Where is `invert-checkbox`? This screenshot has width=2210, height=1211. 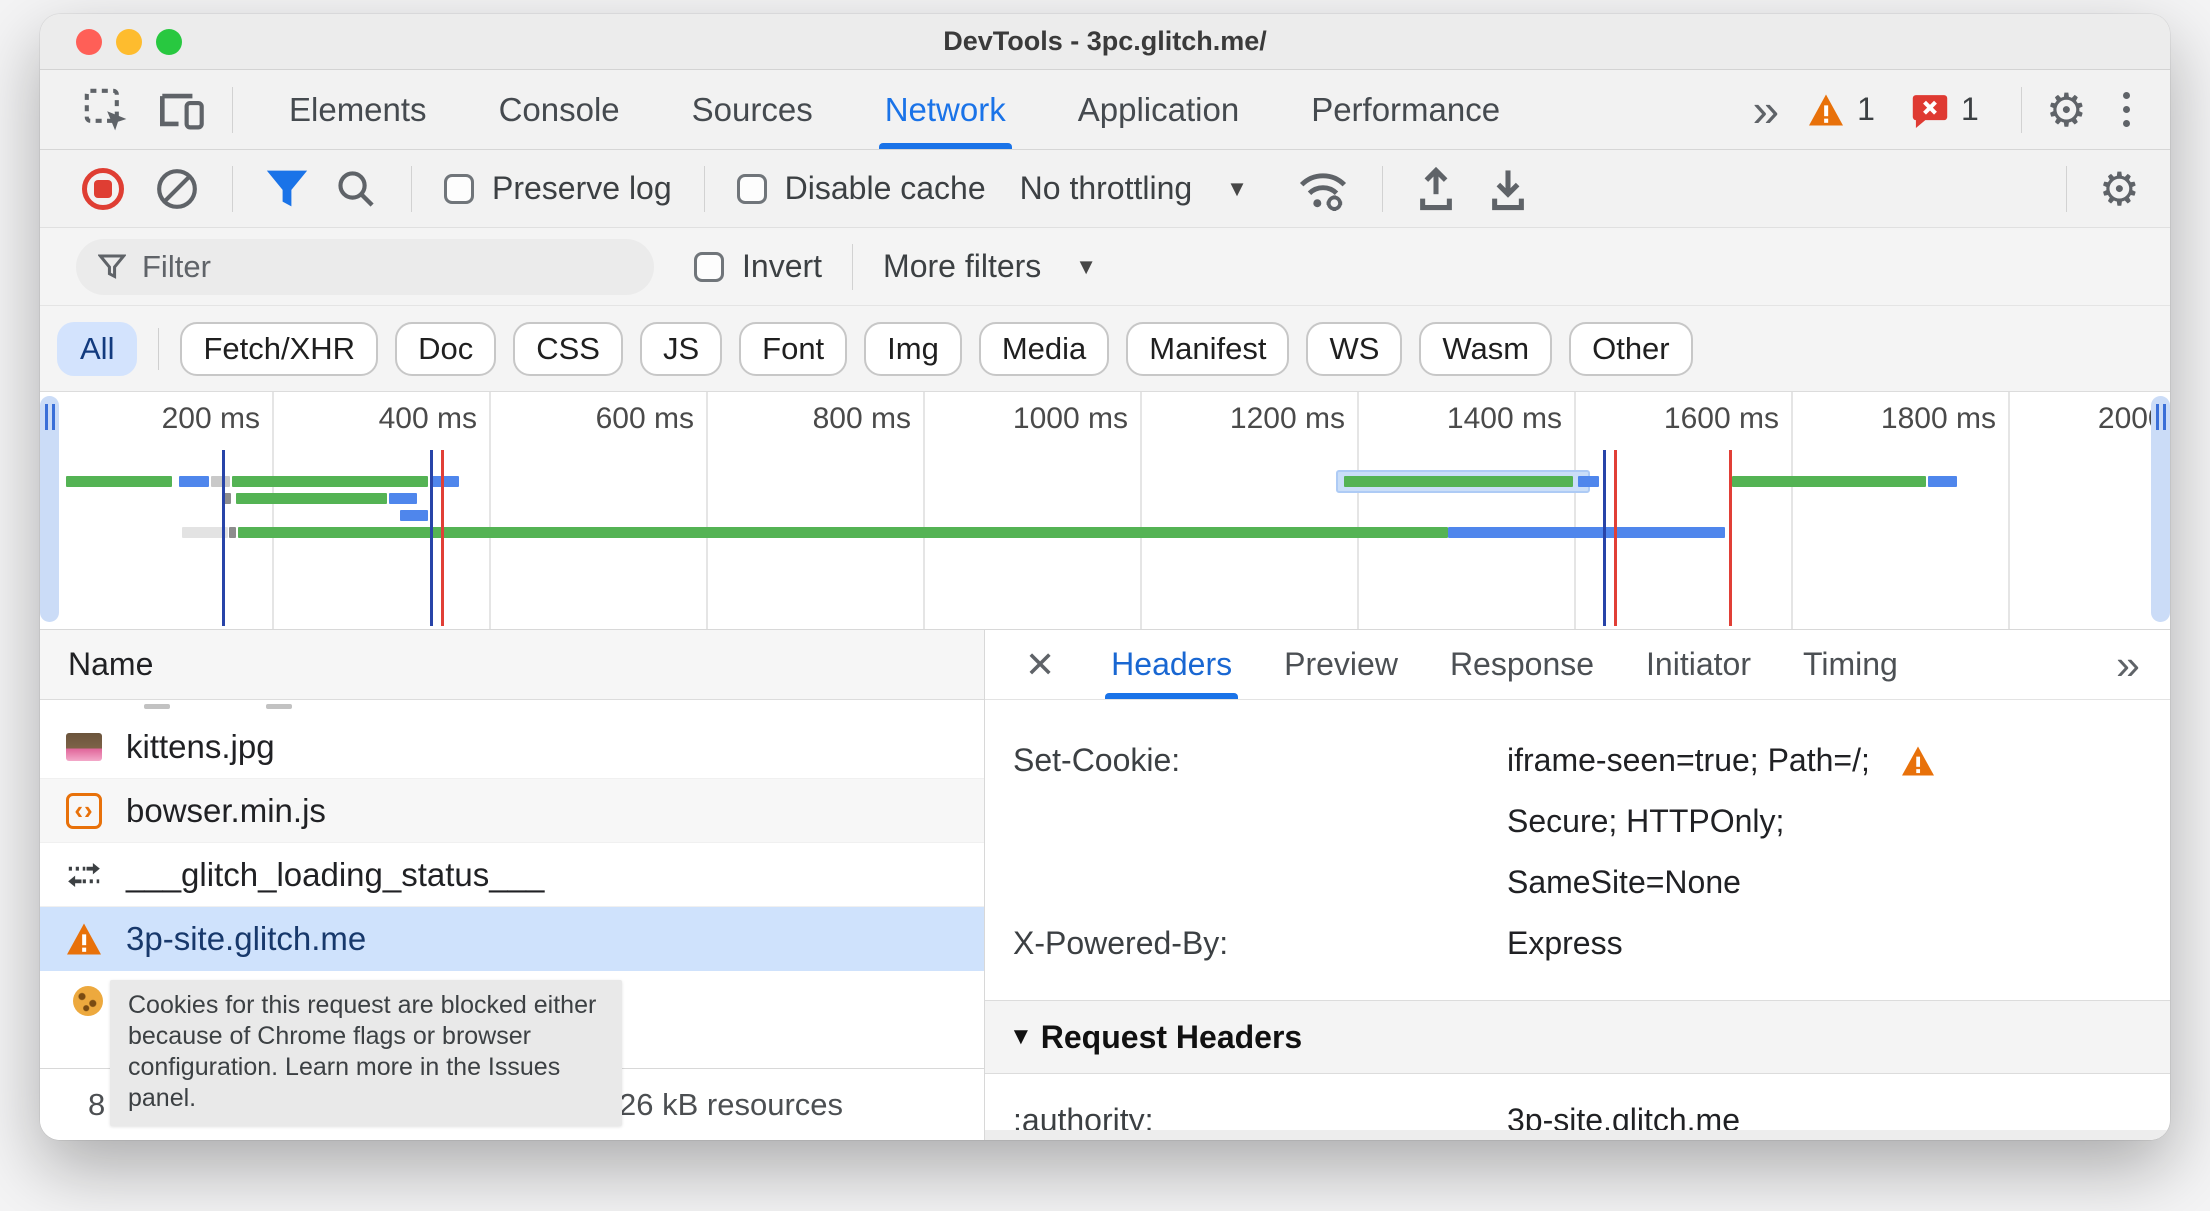
invert-checkbox is located at coordinates (709, 266).